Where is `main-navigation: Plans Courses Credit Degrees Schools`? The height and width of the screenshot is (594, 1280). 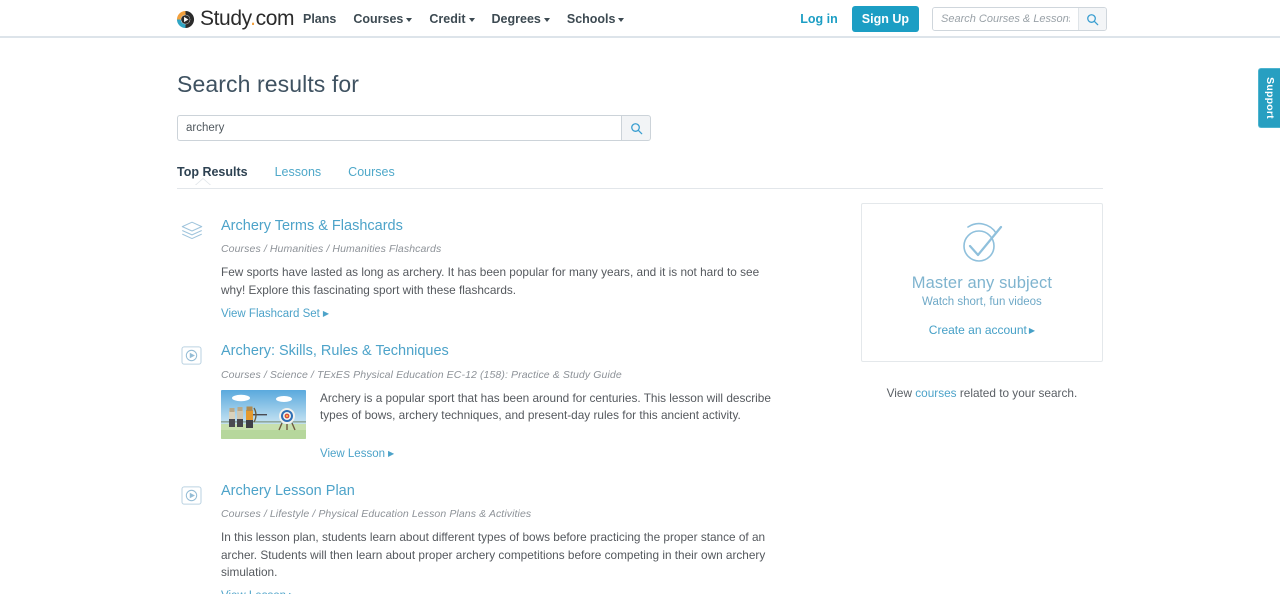 main-navigation: Plans Courses Credit Degrees Schools is located at coordinates (464, 19).